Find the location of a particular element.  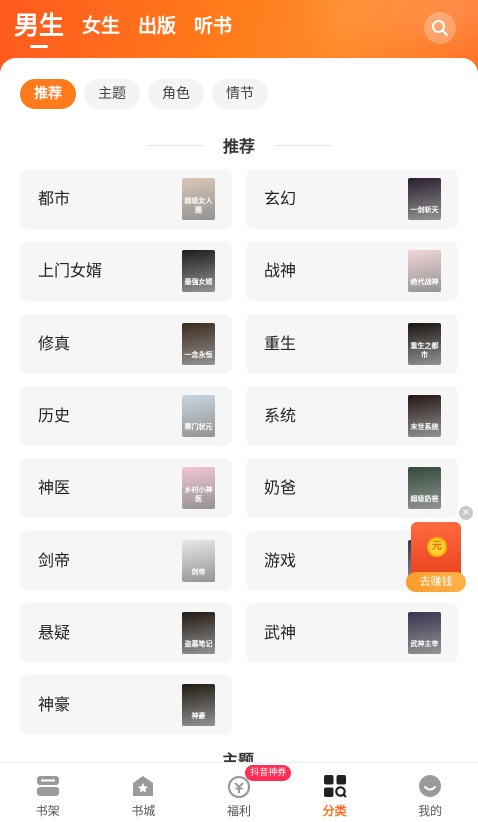

close-icon: × is located at coordinates (466, 513).